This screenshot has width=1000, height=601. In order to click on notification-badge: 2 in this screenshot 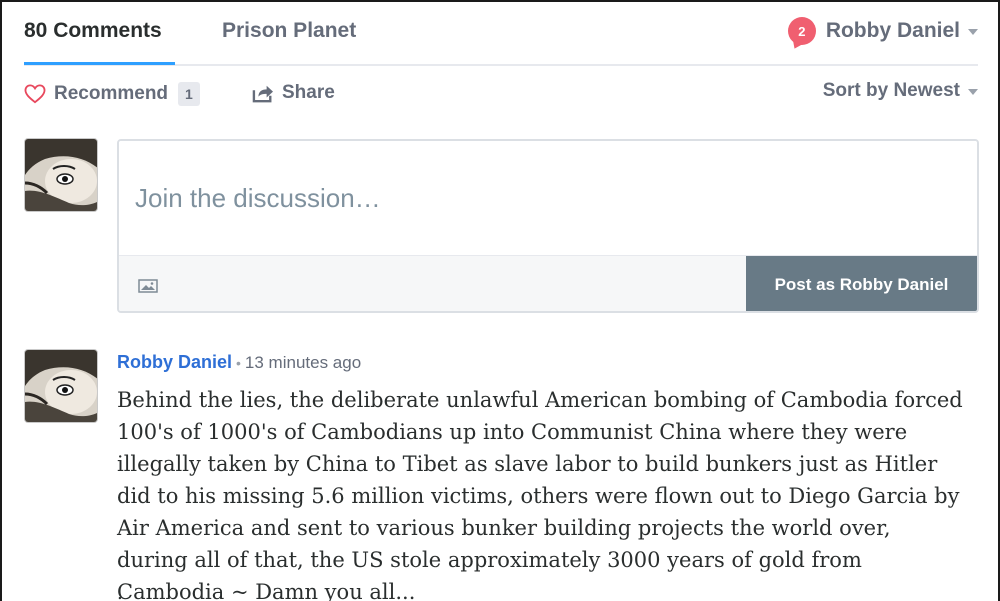, I will do `click(801, 31)`.